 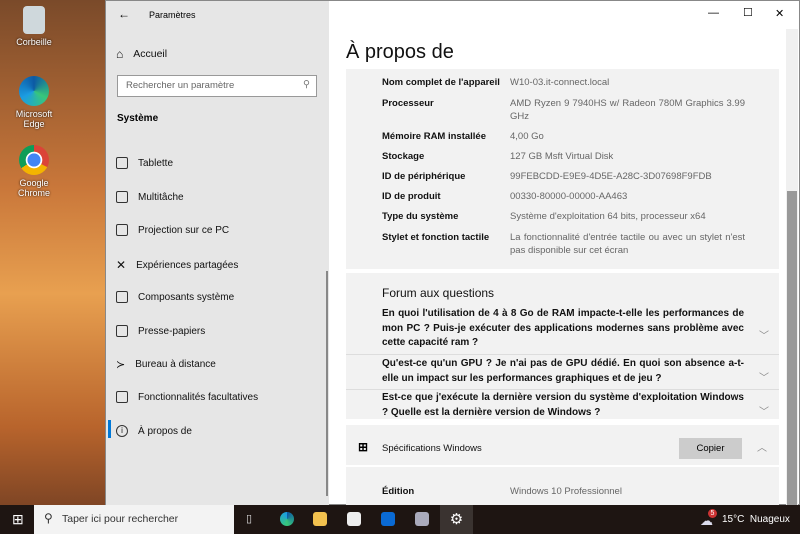 I want to click on file-explorer-icon, so click(x=320, y=519).